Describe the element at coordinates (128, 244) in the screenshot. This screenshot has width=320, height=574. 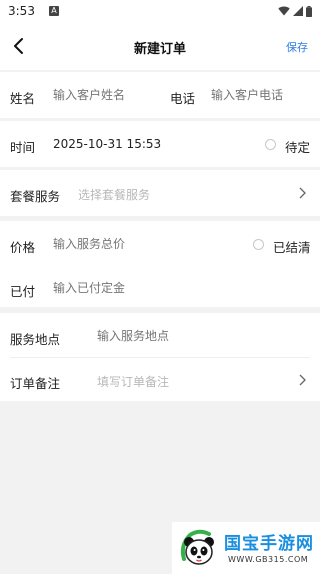
I see `price-input` at that location.